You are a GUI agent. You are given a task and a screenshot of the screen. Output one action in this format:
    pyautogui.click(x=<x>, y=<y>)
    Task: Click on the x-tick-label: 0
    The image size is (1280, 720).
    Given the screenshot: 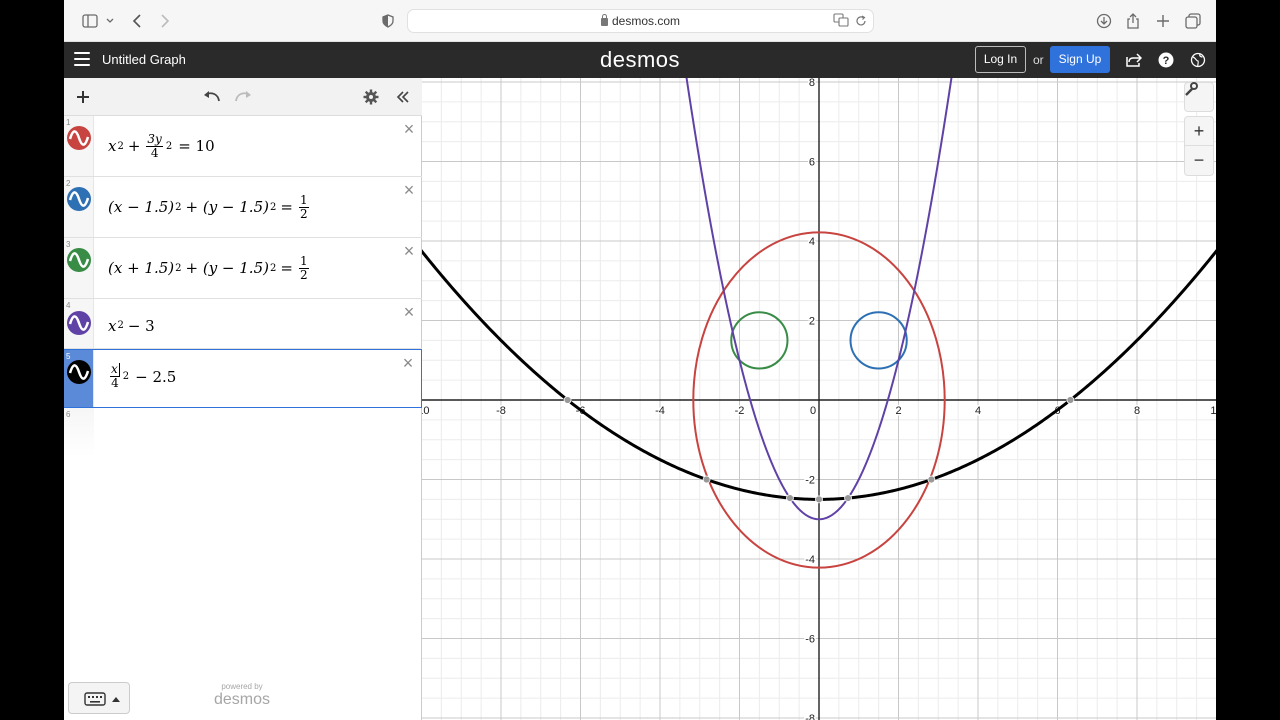 What is the action you would take?
    pyautogui.click(x=813, y=411)
    